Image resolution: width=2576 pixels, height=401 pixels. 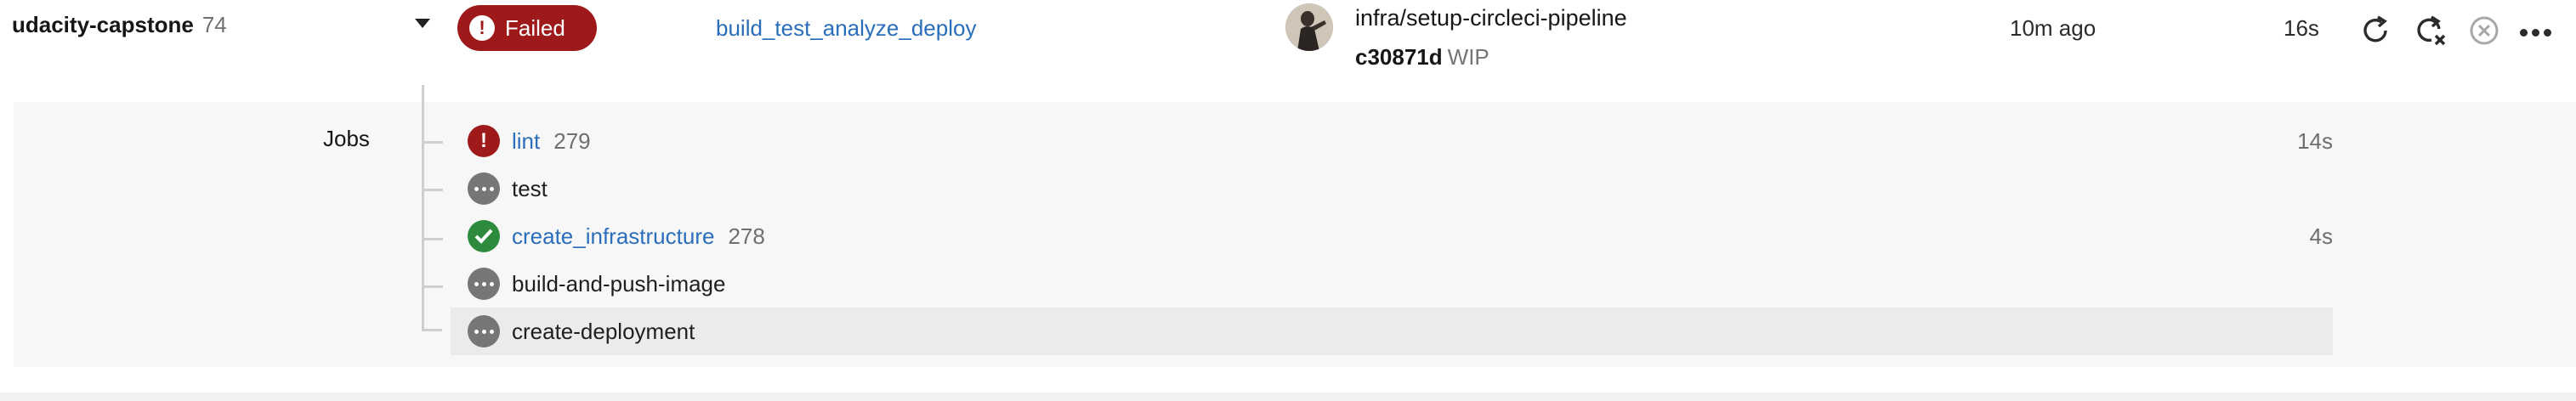 What do you see at coordinates (1392, 284) in the screenshot?
I see `job-row-build-and-push-image: build-and-push-image` at bounding box center [1392, 284].